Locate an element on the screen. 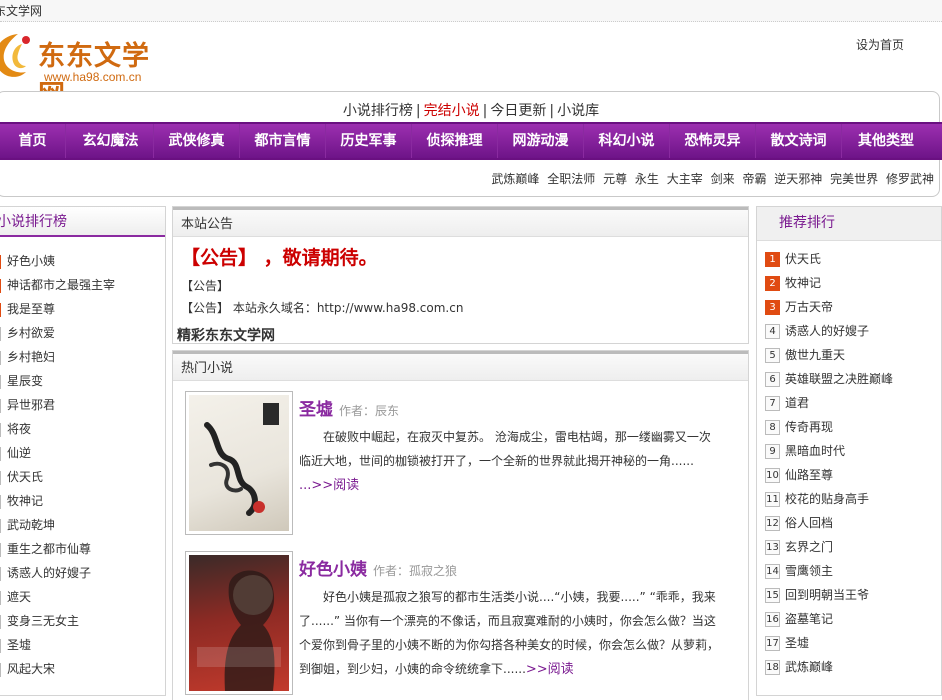 The height and width of the screenshot is (700, 942). list-item: 9 黑暗血时代 is located at coordinates (829, 451).